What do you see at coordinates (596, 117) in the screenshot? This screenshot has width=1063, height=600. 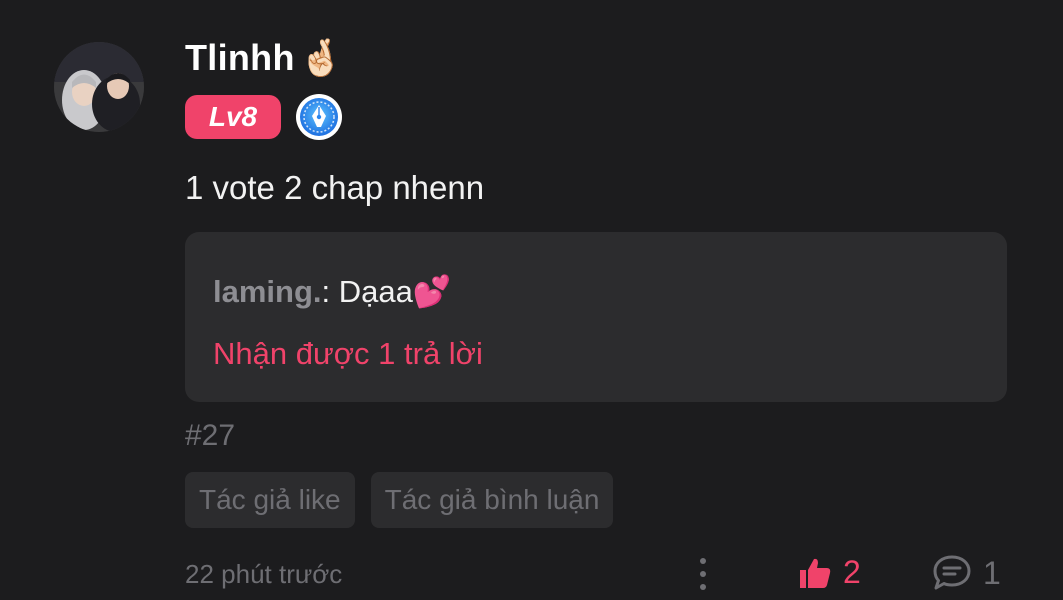 I see `badge-row: Lv8` at bounding box center [596, 117].